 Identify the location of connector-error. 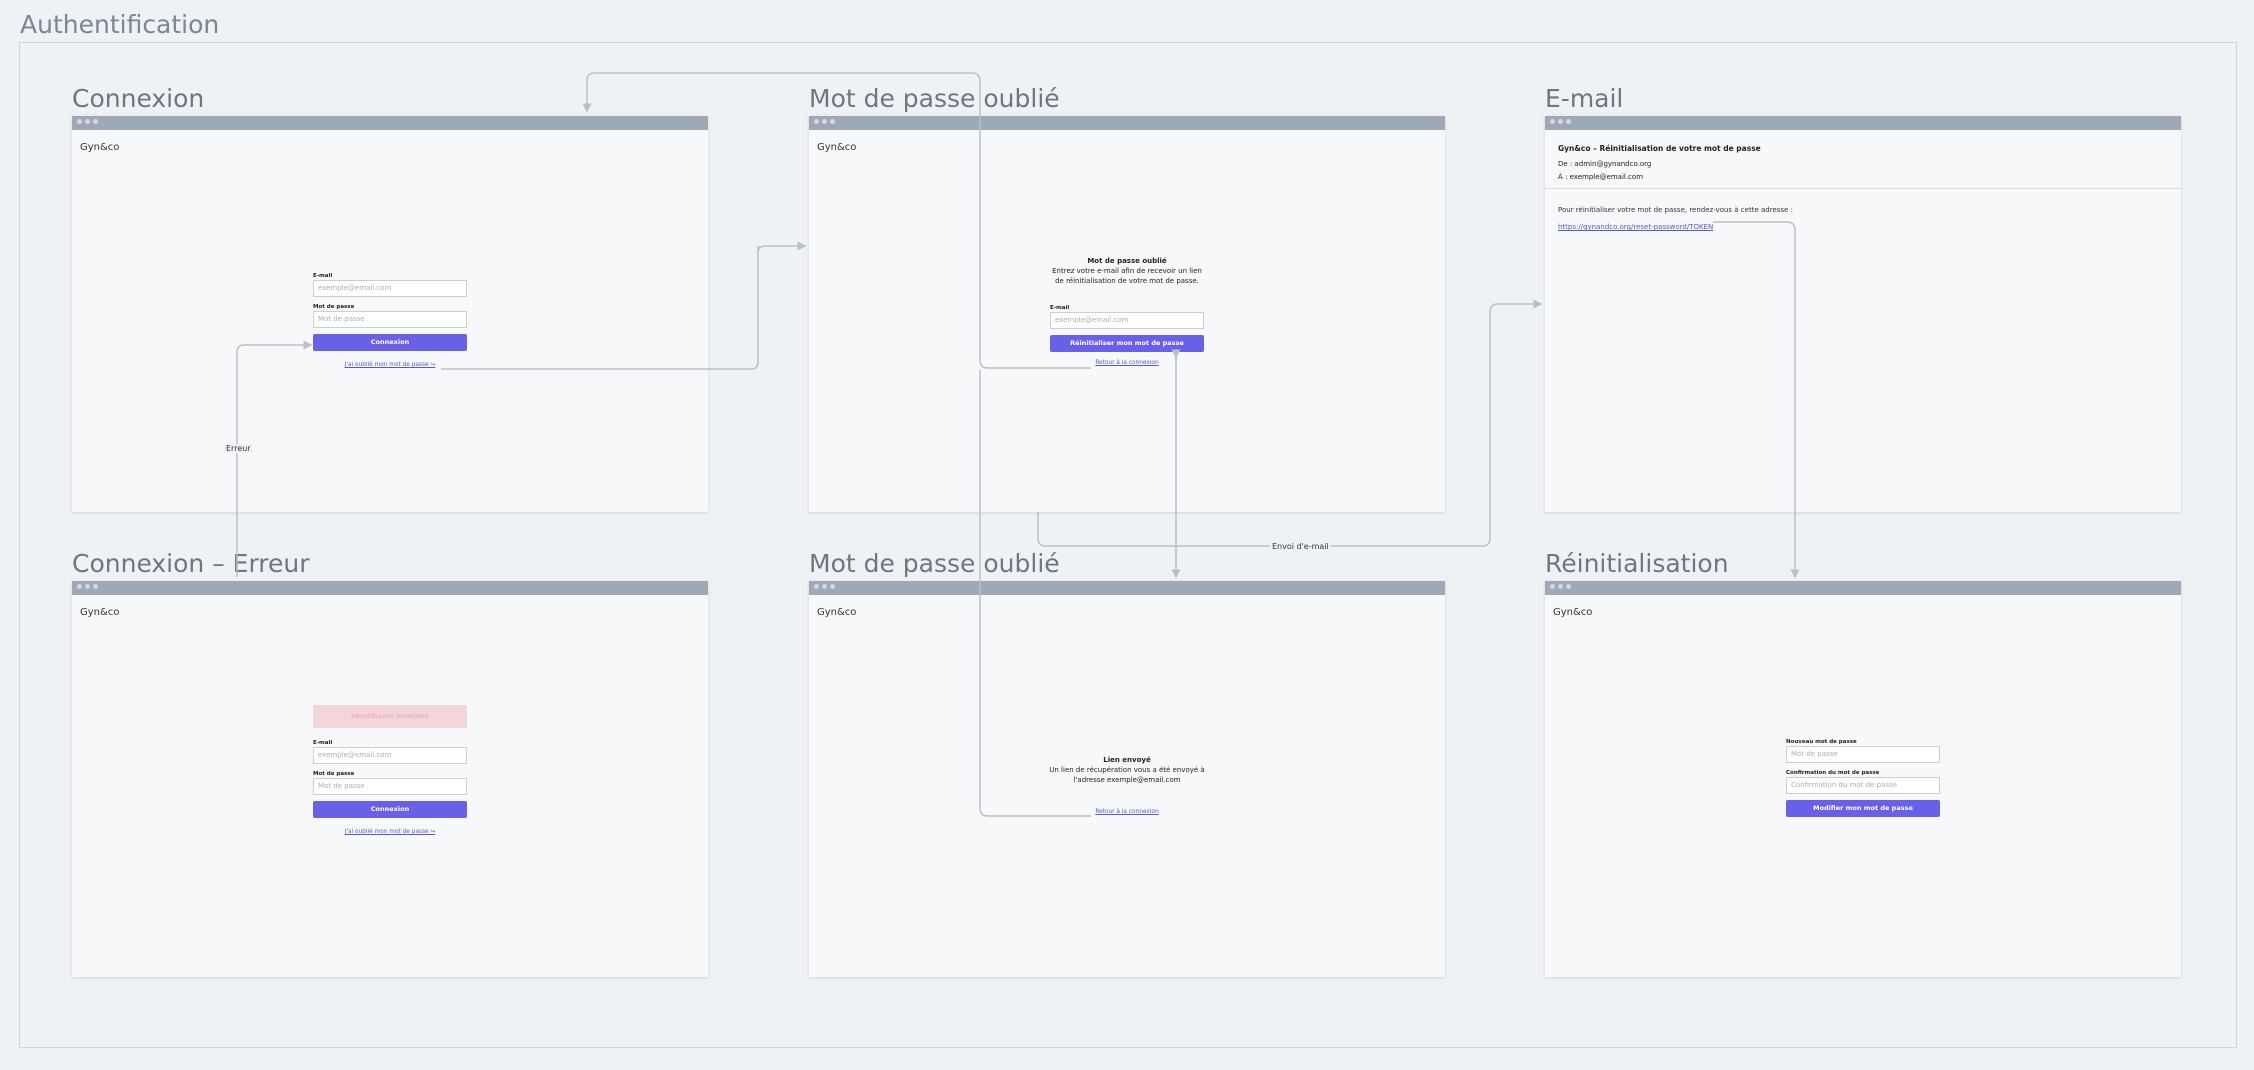
(274, 458).